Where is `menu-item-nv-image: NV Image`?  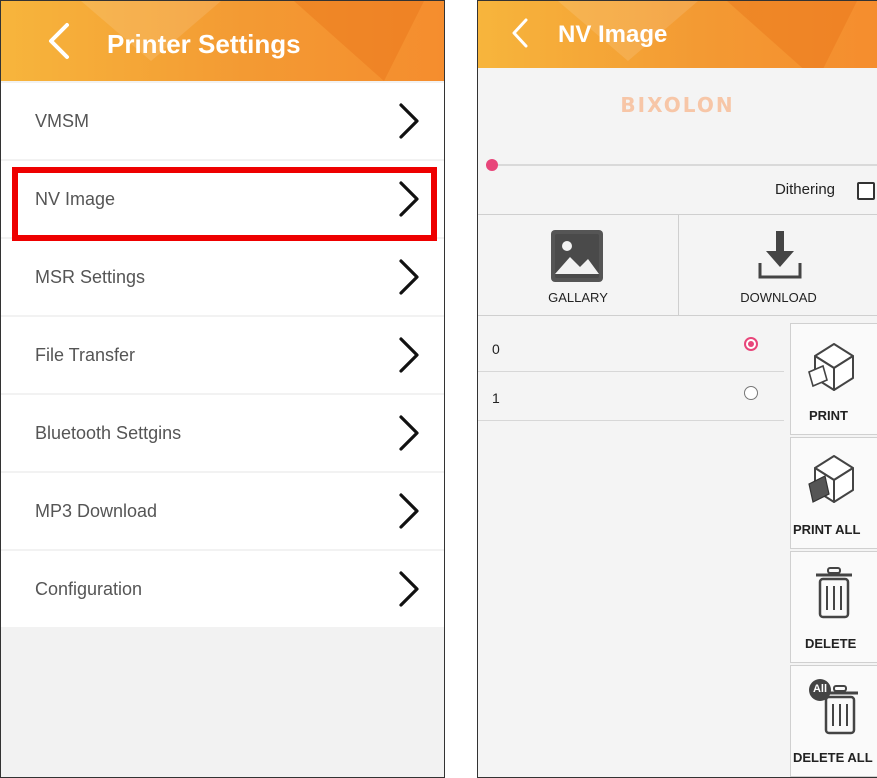 menu-item-nv-image: NV Image is located at coordinates (222, 199).